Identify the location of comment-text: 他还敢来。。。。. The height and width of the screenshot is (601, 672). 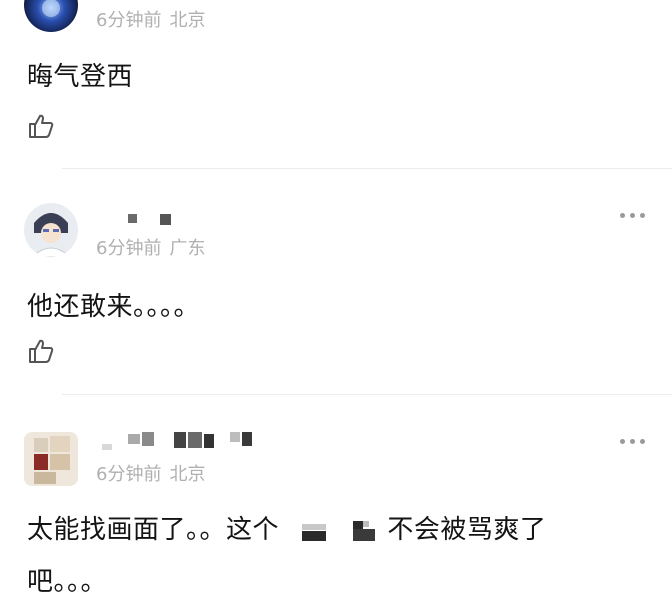
(114, 307).